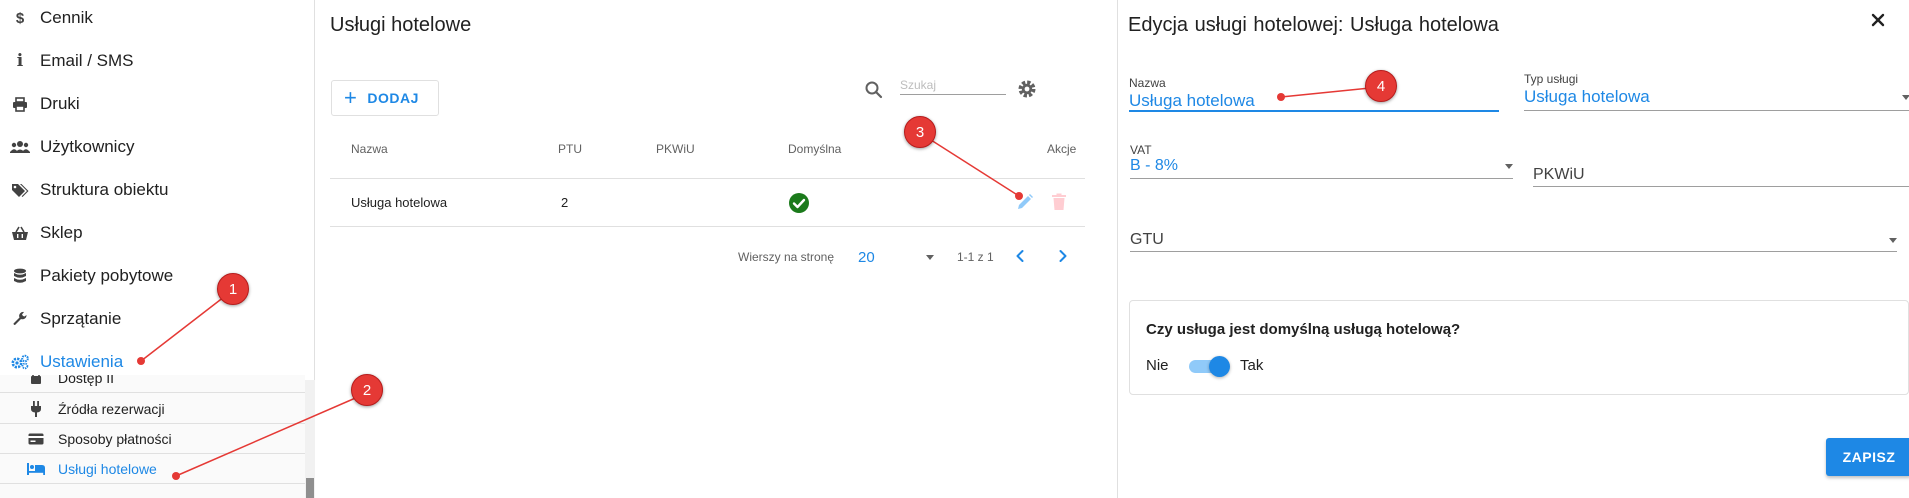 This screenshot has height=498, width=1909. I want to click on wrench-icon, so click(20, 319).